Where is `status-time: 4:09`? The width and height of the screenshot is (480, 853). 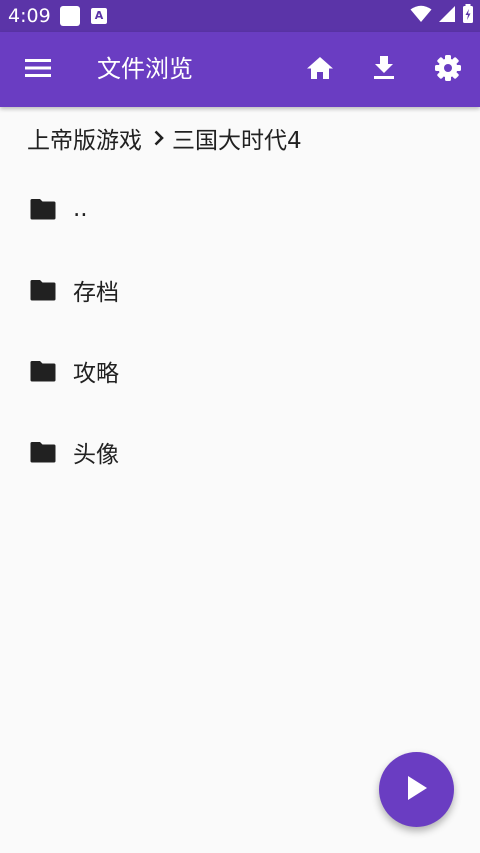 status-time: 4:09 is located at coordinates (29, 16).